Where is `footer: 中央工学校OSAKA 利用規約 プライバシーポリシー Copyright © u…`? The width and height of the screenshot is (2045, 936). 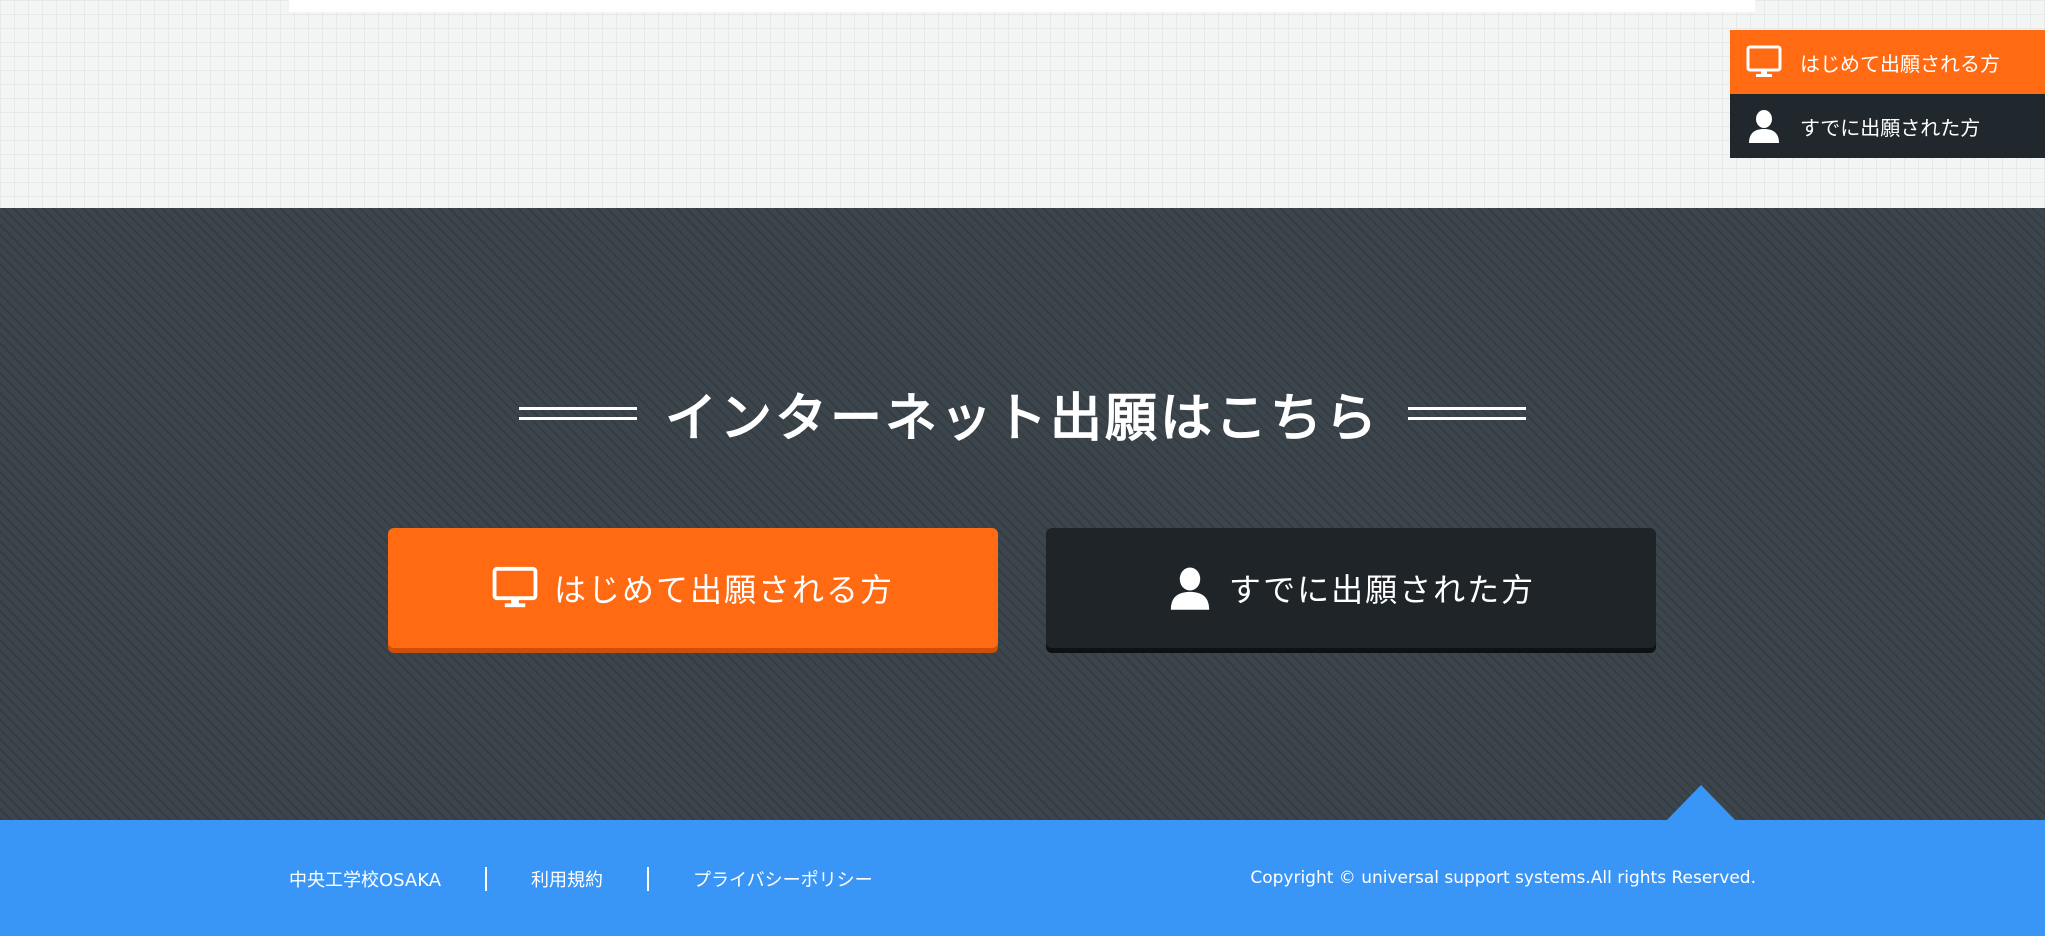 footer: 中央工学校OSAKA 利用規約 プライバシーポリシー Copyright © u… is located at coordinates (1022, 878).